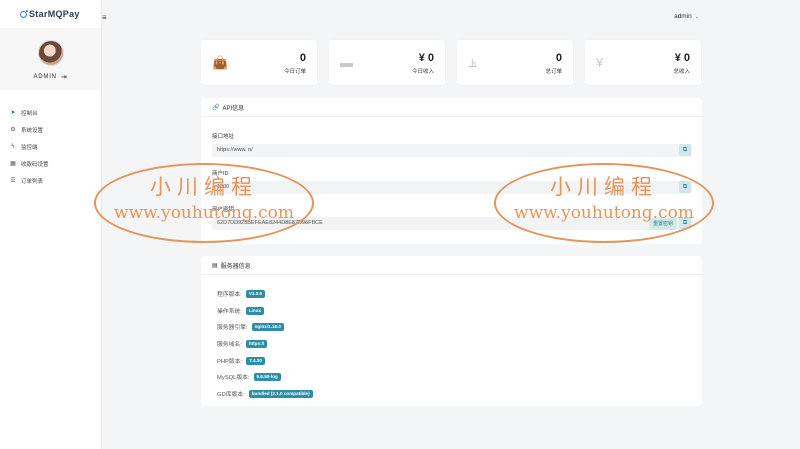 The height and width of the screenshot is (449, 800). Describe the element at coordinates (35, 164) in the screenshot. I see `sidebar-item-label: 收款码设置` at that location.